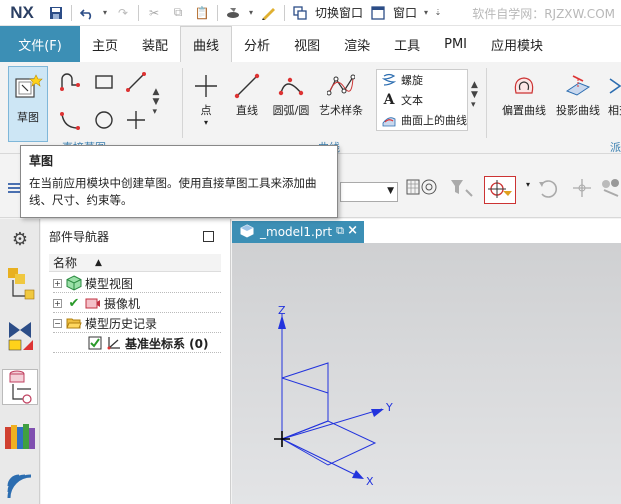 The height and width of the screenshot is (504, 621). I want to click on copy-icon: ⧉, so click(178, 13).